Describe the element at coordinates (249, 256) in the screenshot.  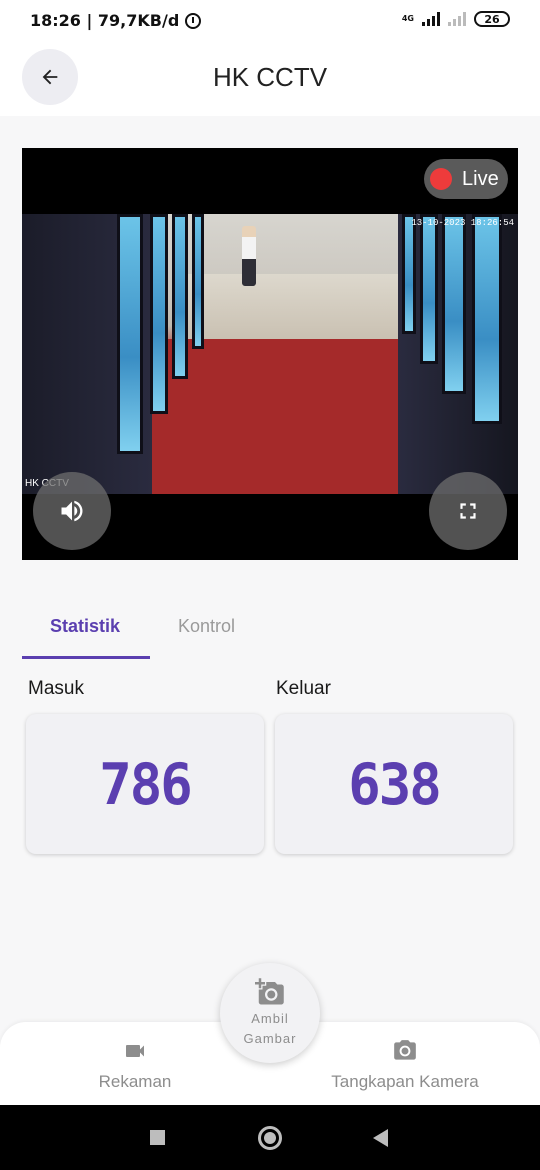
I see `person-in-feed` at that location.